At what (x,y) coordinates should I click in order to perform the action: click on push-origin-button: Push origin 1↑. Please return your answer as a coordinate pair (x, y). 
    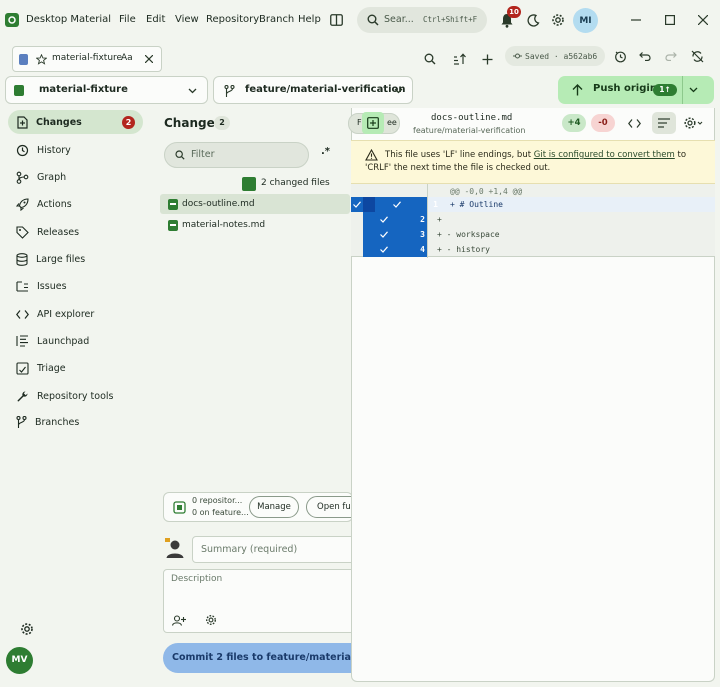
    Looking at the image, I should click on (636, 90).